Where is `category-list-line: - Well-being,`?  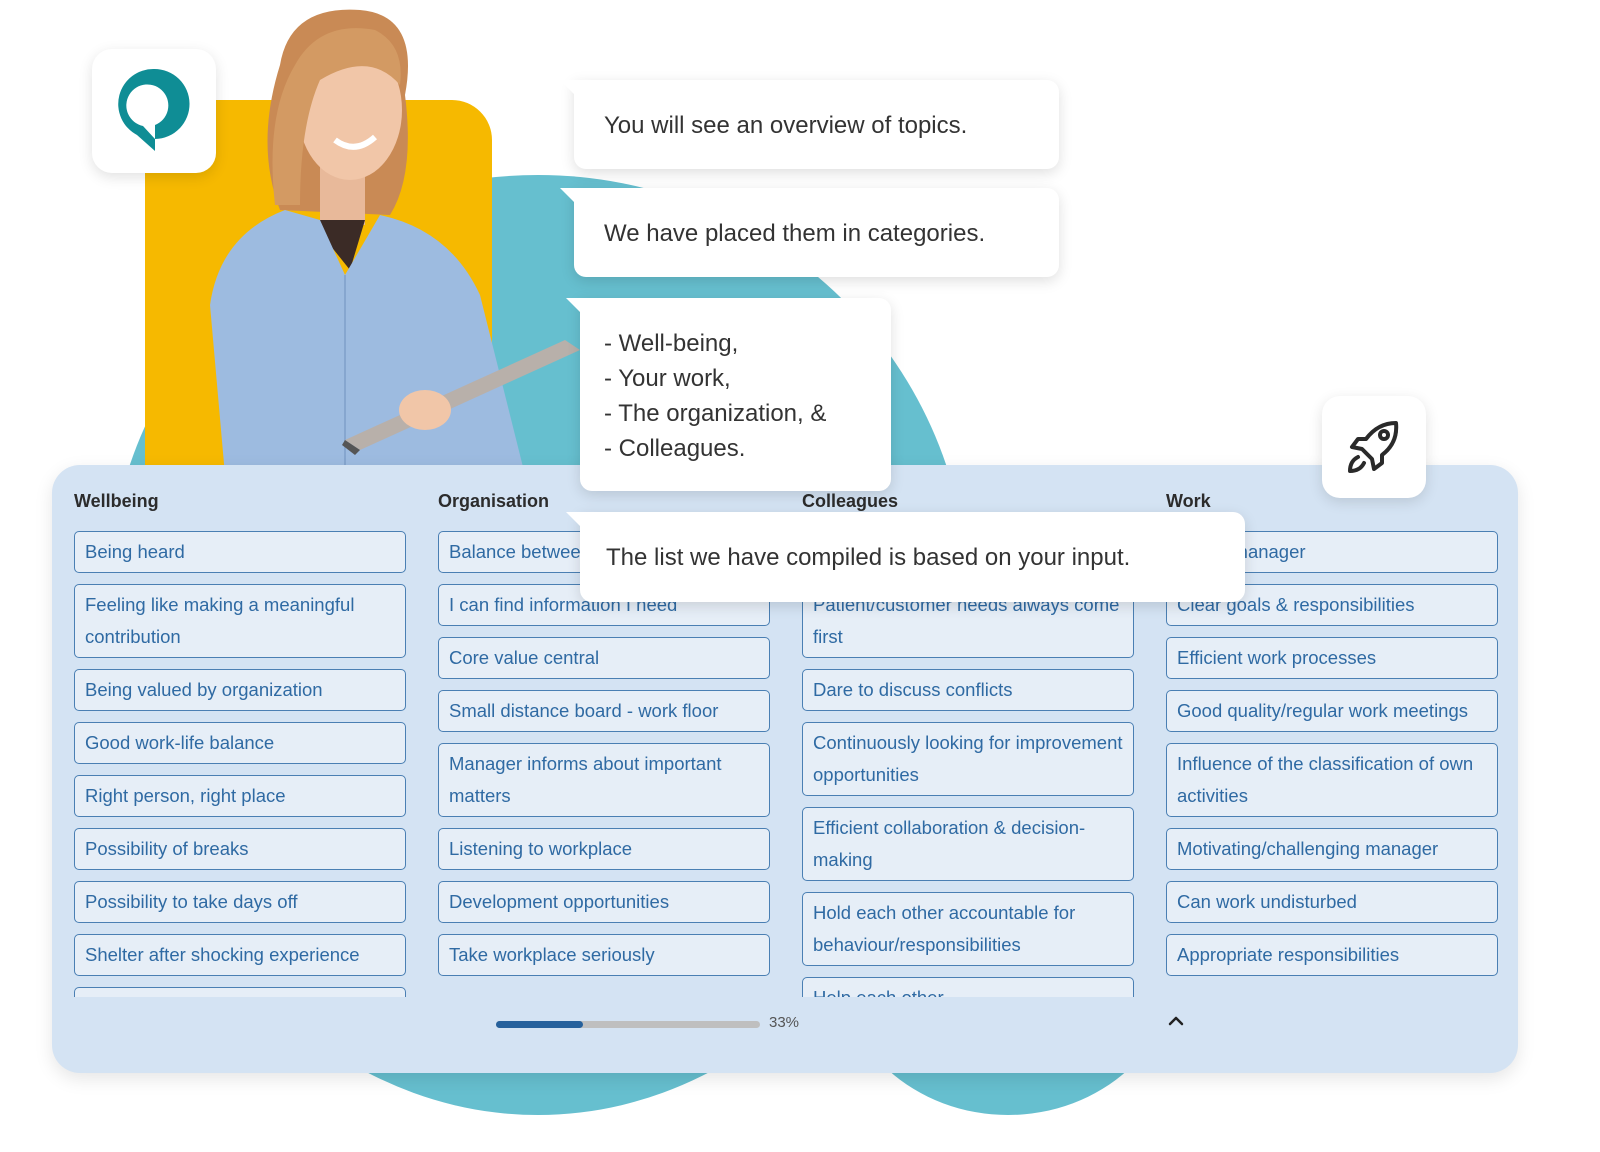
category-list-line: - Well-being, is located at coordinates (671, 343).